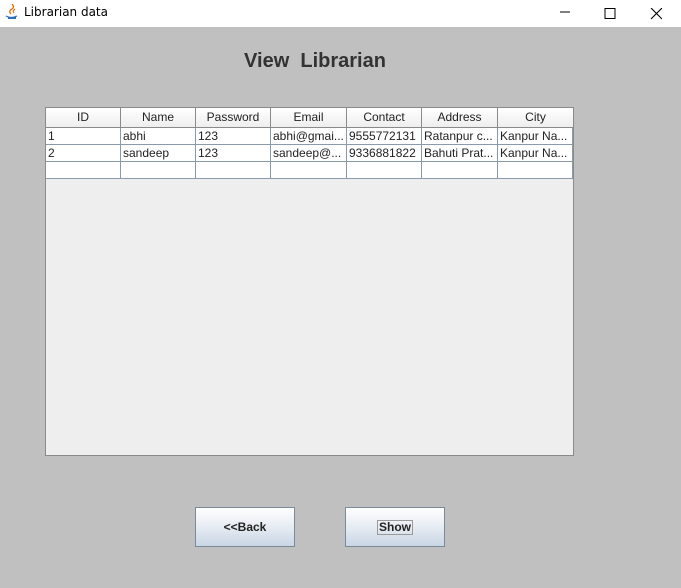 The image size is (681, 588). I want to click on minimize-button, so click(565, 13).